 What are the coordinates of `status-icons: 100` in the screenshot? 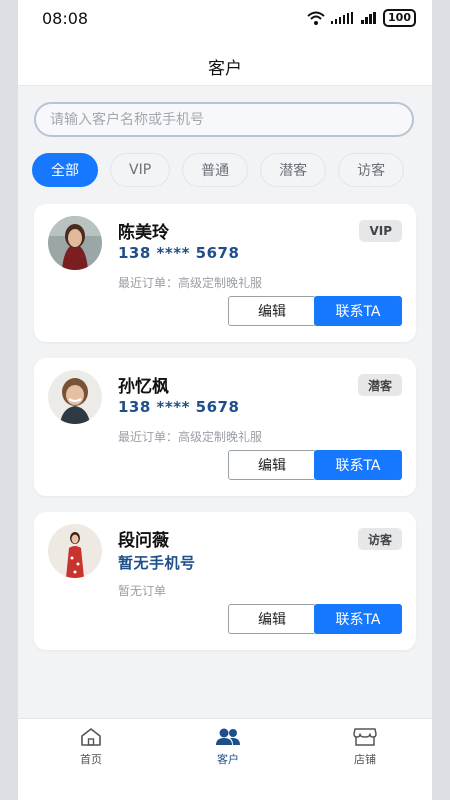 It's located at (361, 18).